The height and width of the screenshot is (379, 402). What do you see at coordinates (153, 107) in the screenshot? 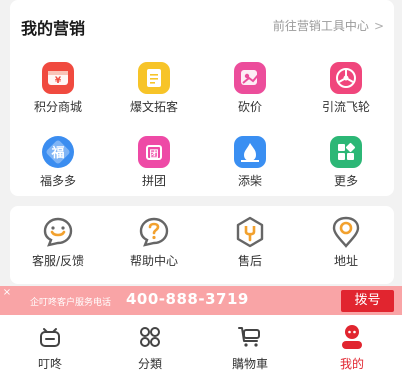
I see `marketing-item-label: 爆文拓客` at bounding box center [153, 107].